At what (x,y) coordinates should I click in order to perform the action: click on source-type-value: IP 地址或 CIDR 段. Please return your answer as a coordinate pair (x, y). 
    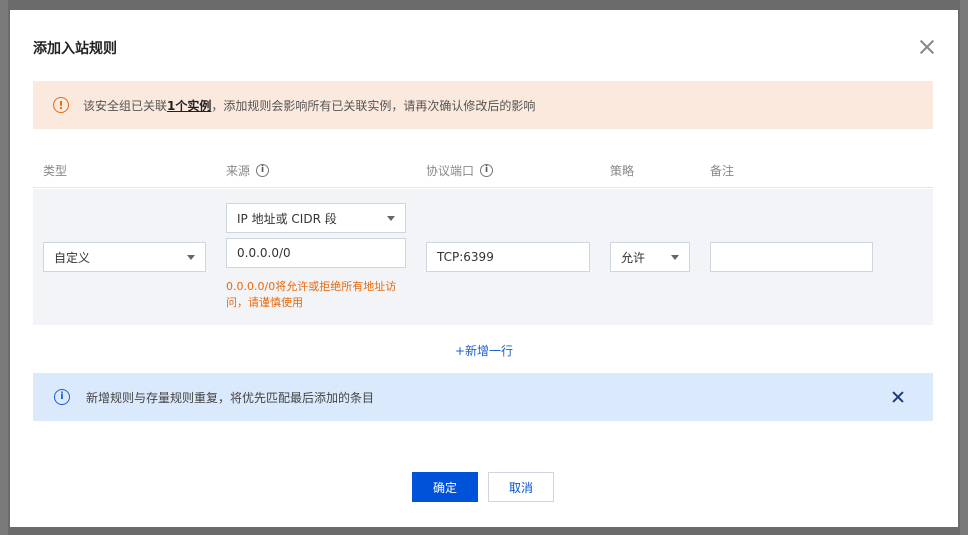
    Looking at the image, I should click on (287, 218).